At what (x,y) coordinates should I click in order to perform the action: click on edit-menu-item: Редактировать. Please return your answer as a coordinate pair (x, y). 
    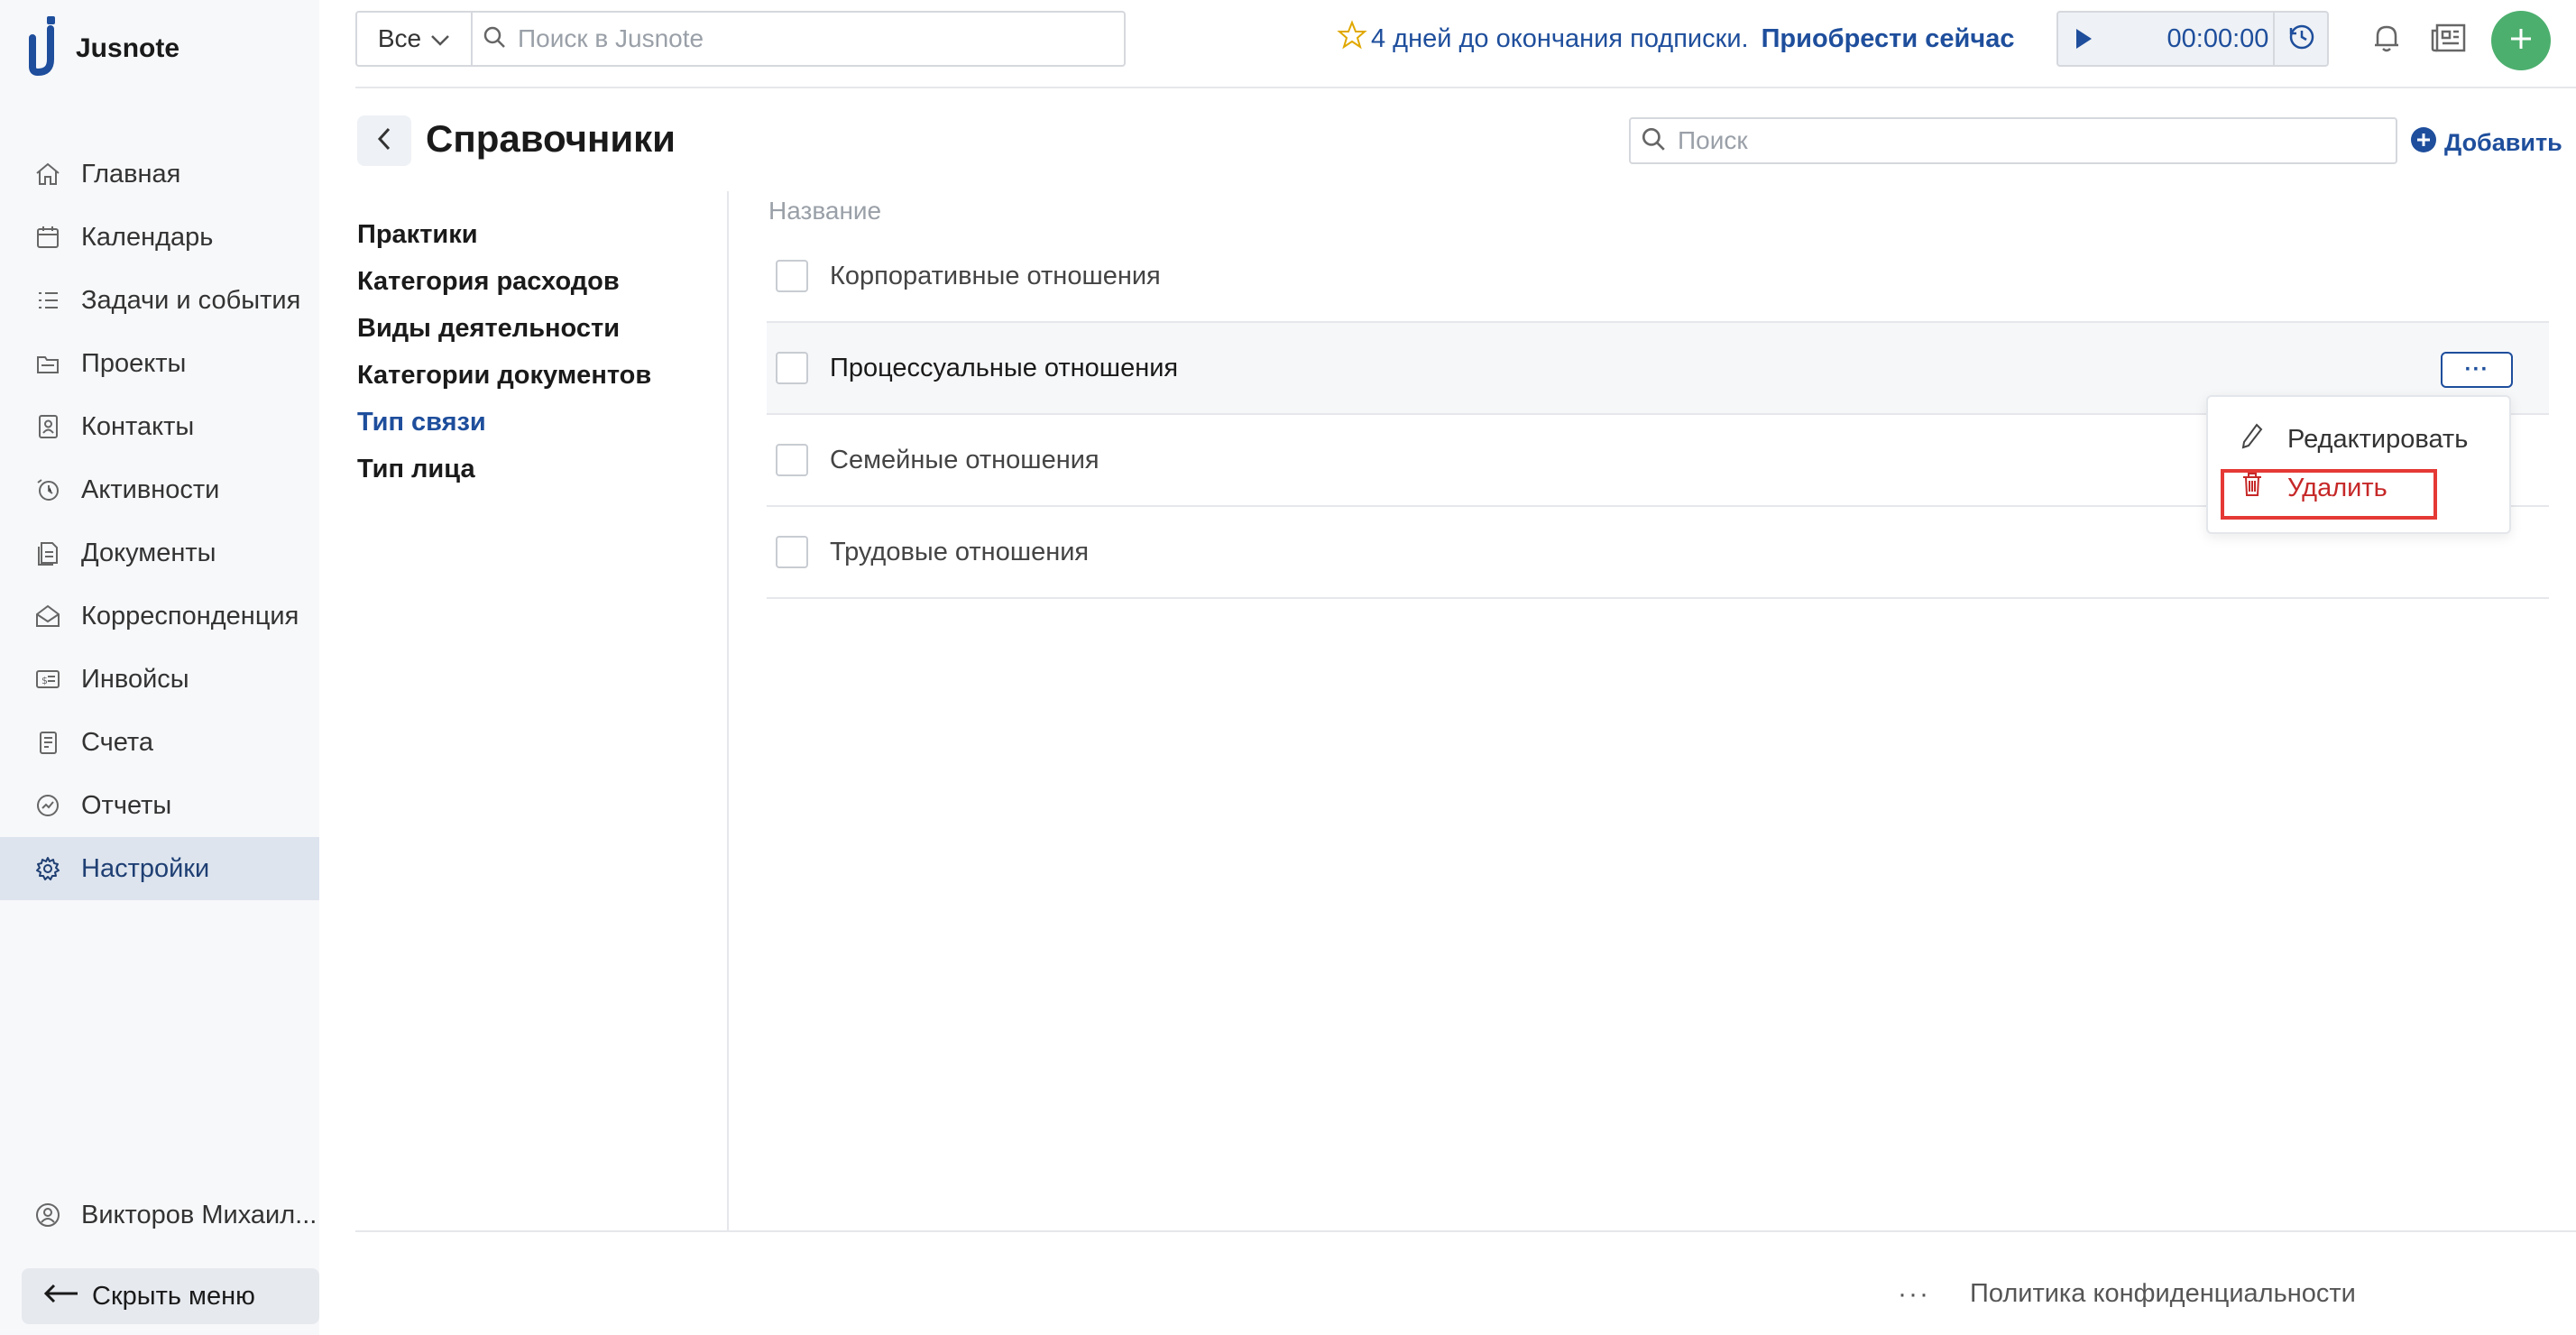
    Looking at the image, I should click on (2354, 439).